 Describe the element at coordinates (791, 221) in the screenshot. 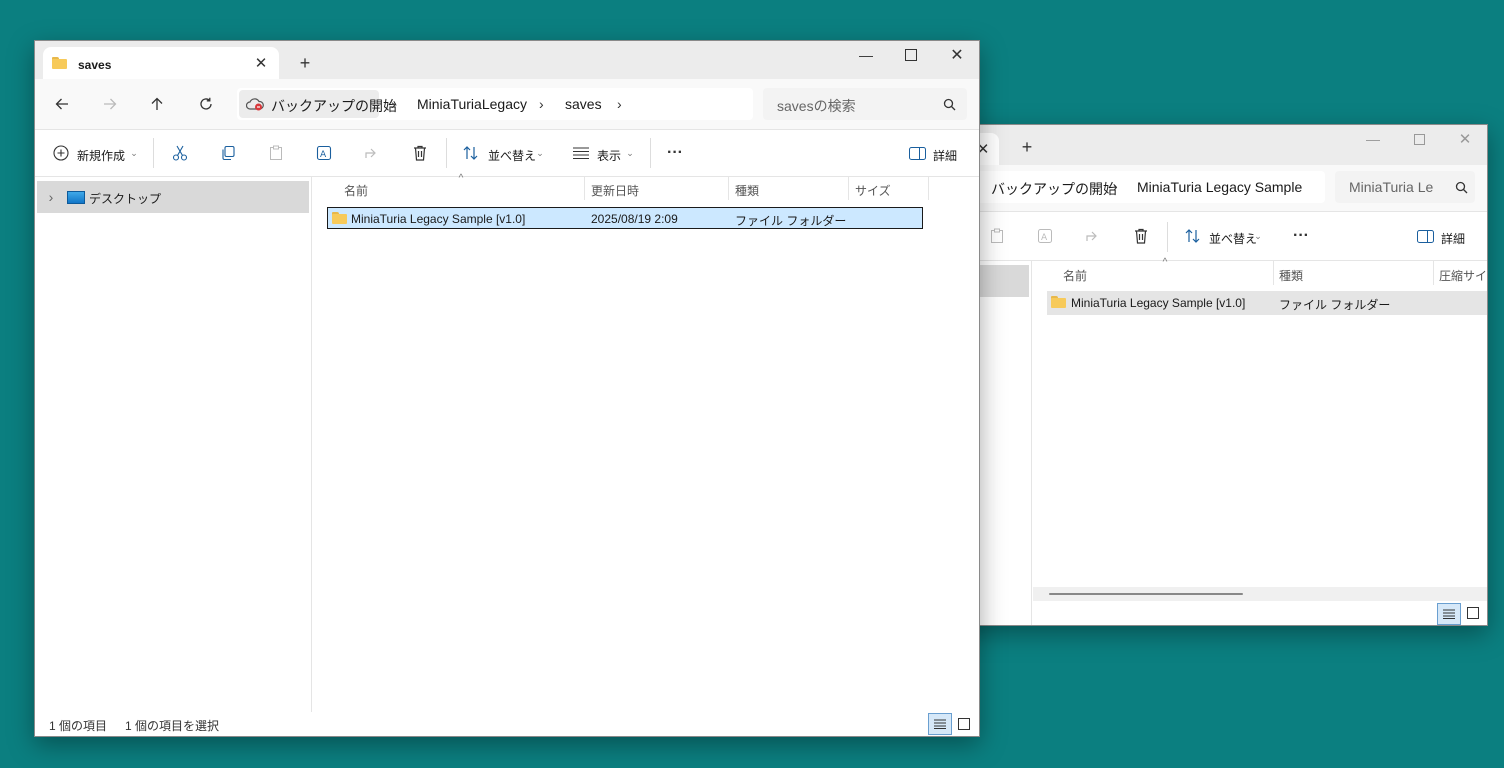

I see `file-type: ファイル フォルダー` at that location.